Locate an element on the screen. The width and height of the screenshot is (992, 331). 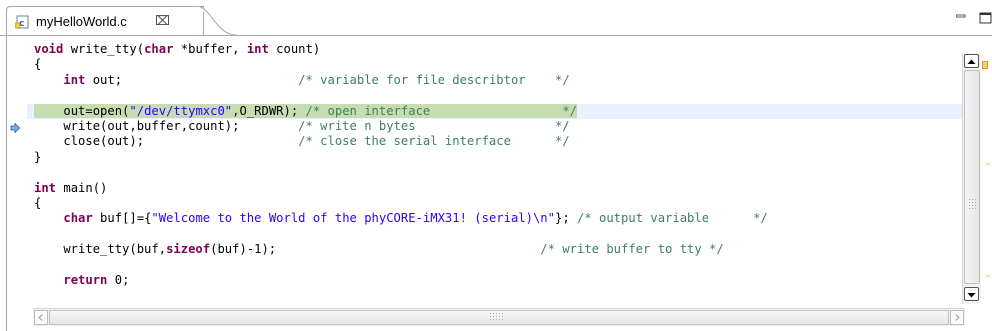
tab-title: myHelloWorld.c is located at coordinates (81, 21).